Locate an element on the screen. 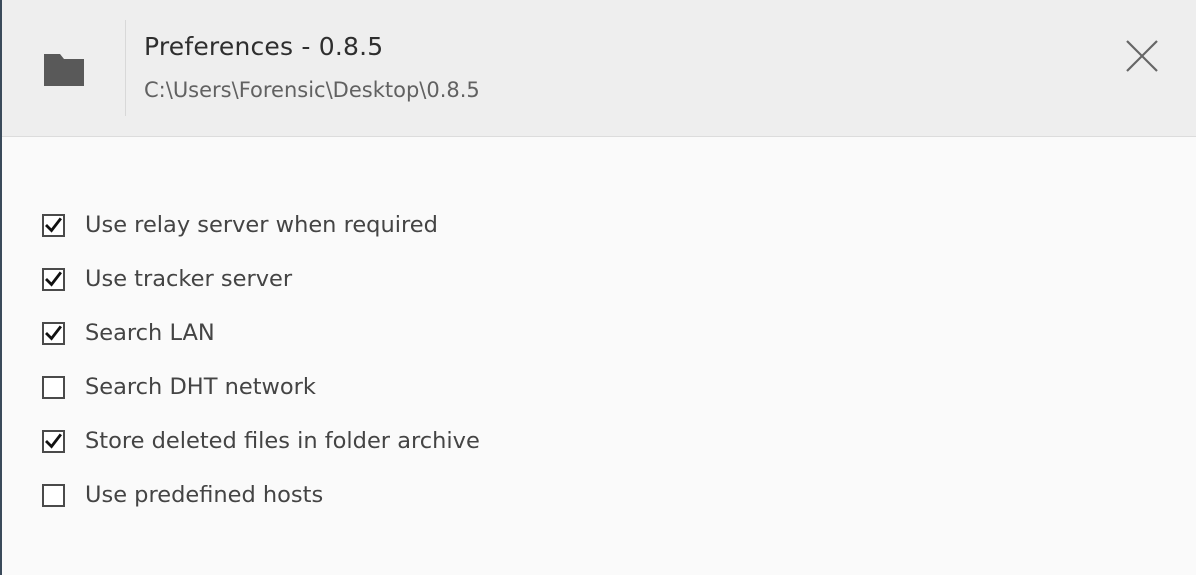 The image size is (1196, 575). option-tracker-server: Use tracker server is located at coordinates (261, 279).